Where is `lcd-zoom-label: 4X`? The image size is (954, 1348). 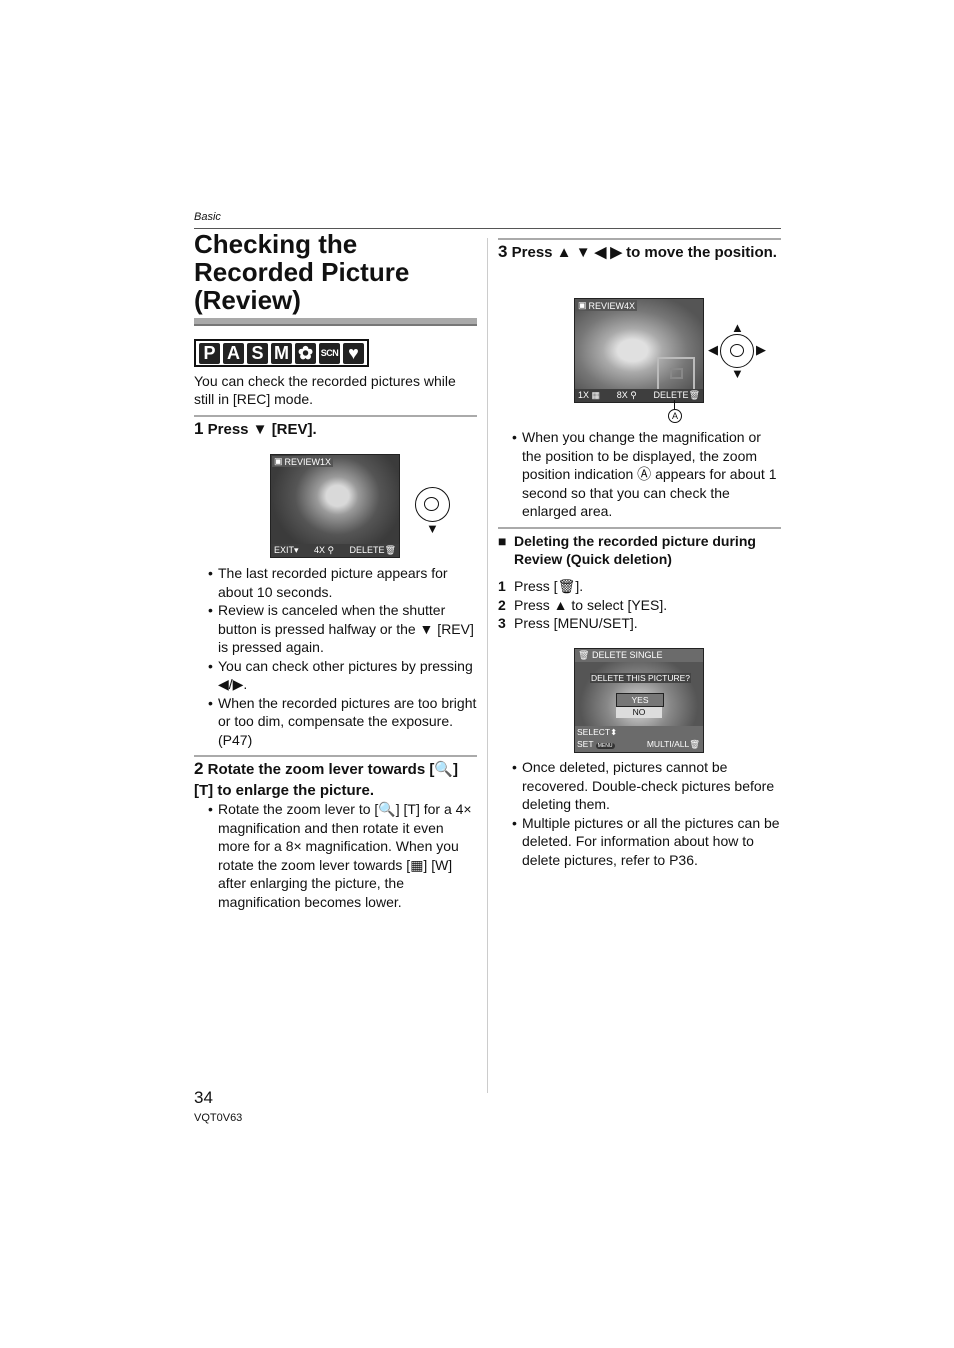 lcd-zoom-label: 4X is located at coordinates (319, 550).